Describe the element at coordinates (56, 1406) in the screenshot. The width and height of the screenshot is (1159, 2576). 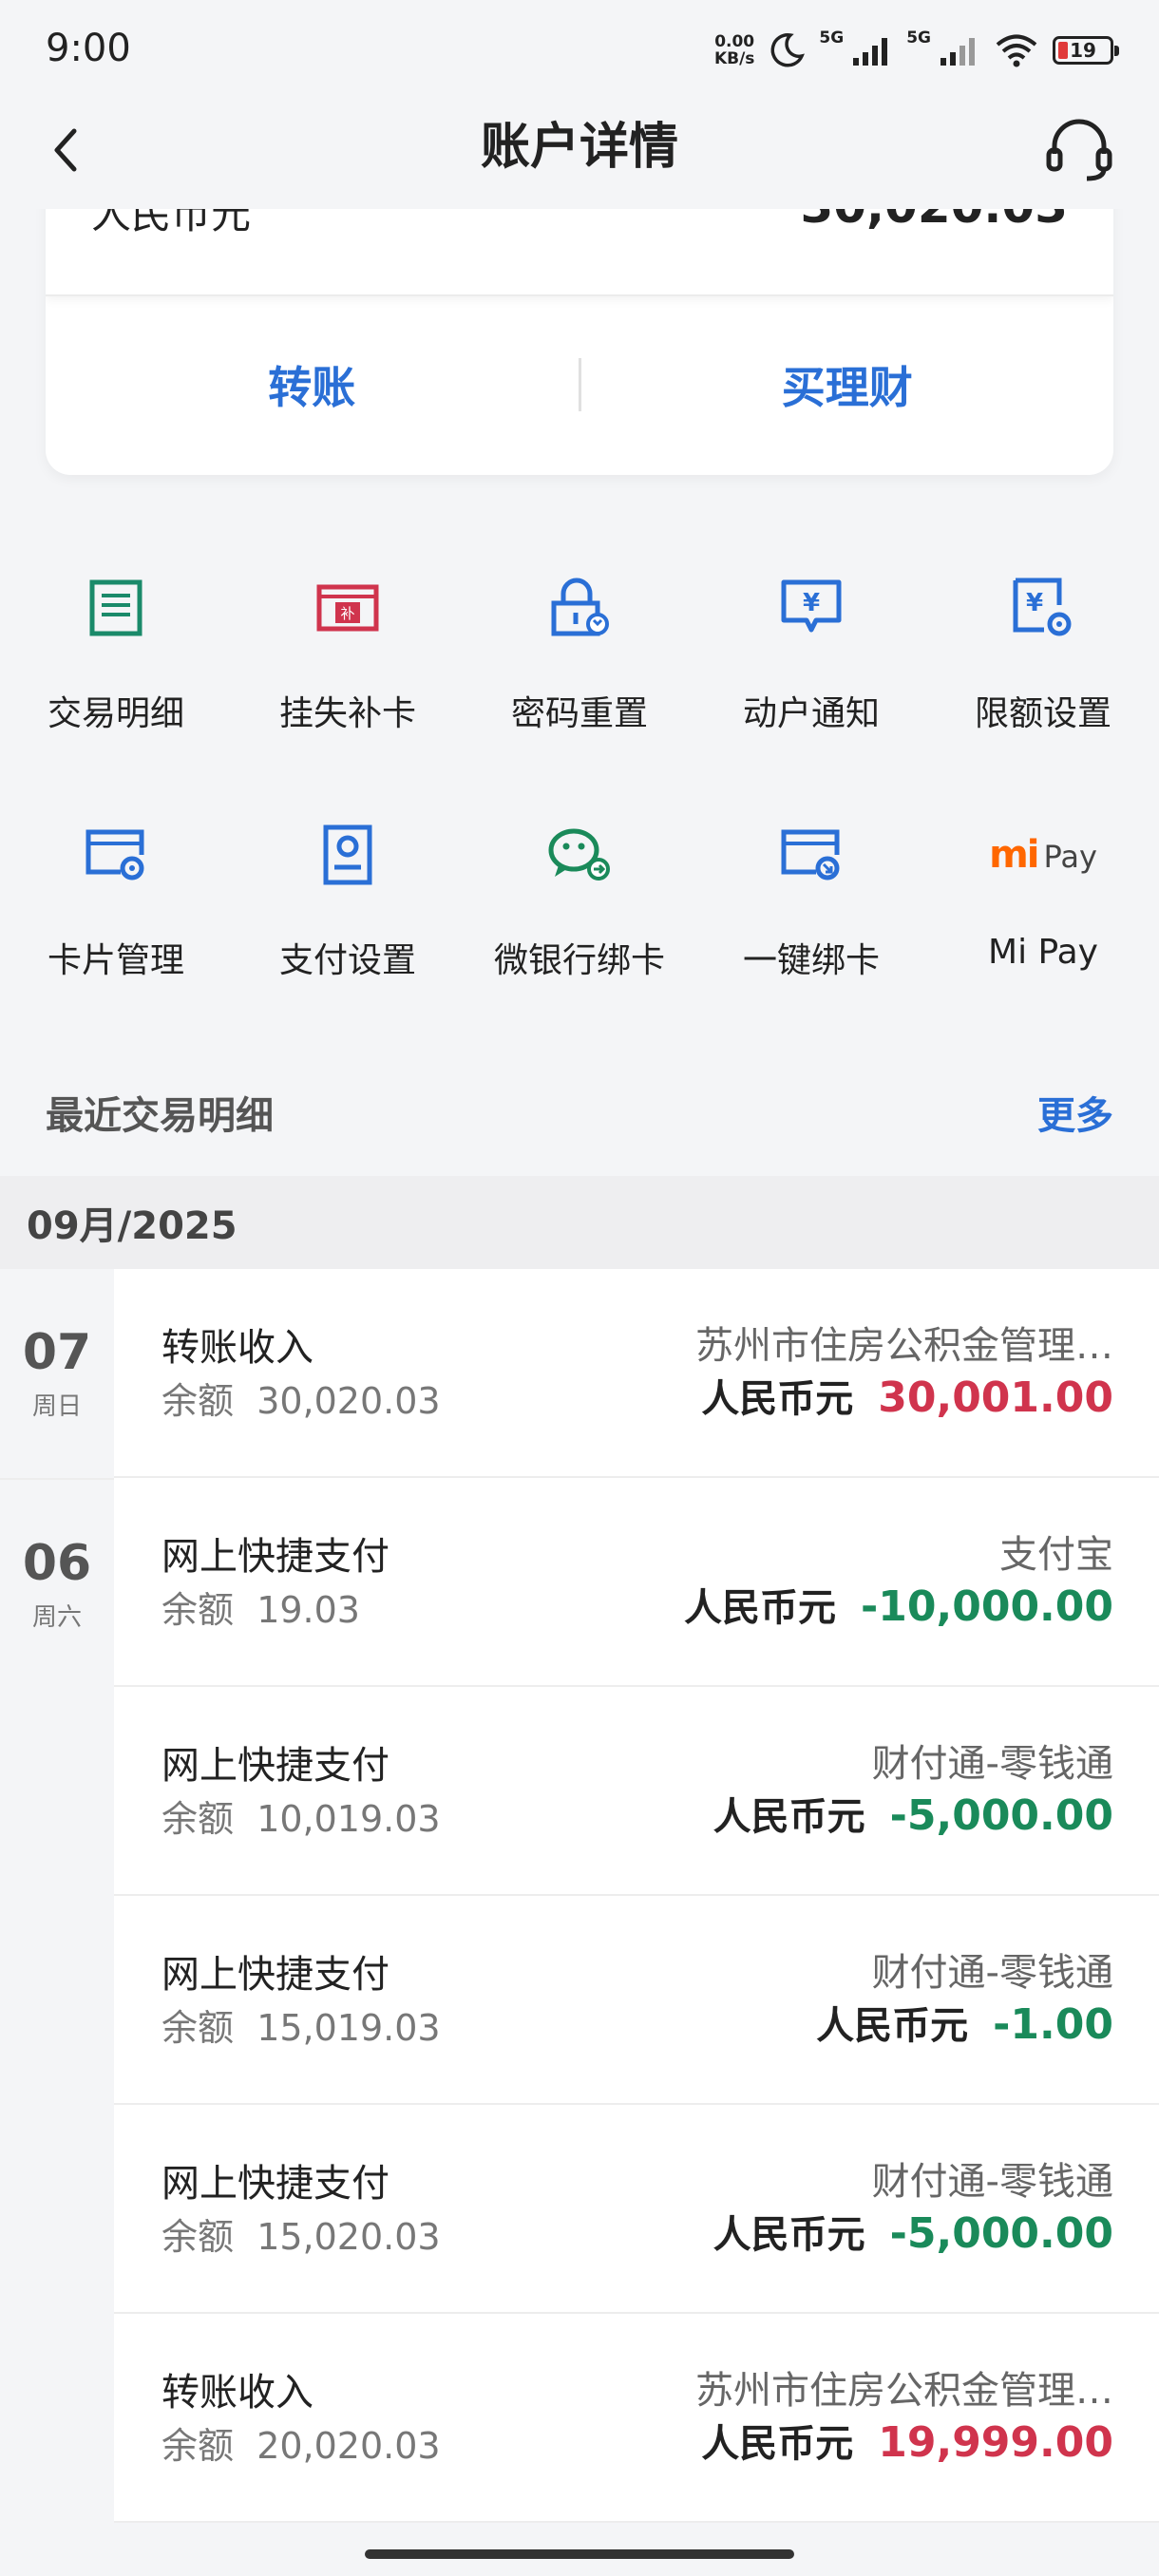
I see `day-weekday: 周日` at that location.